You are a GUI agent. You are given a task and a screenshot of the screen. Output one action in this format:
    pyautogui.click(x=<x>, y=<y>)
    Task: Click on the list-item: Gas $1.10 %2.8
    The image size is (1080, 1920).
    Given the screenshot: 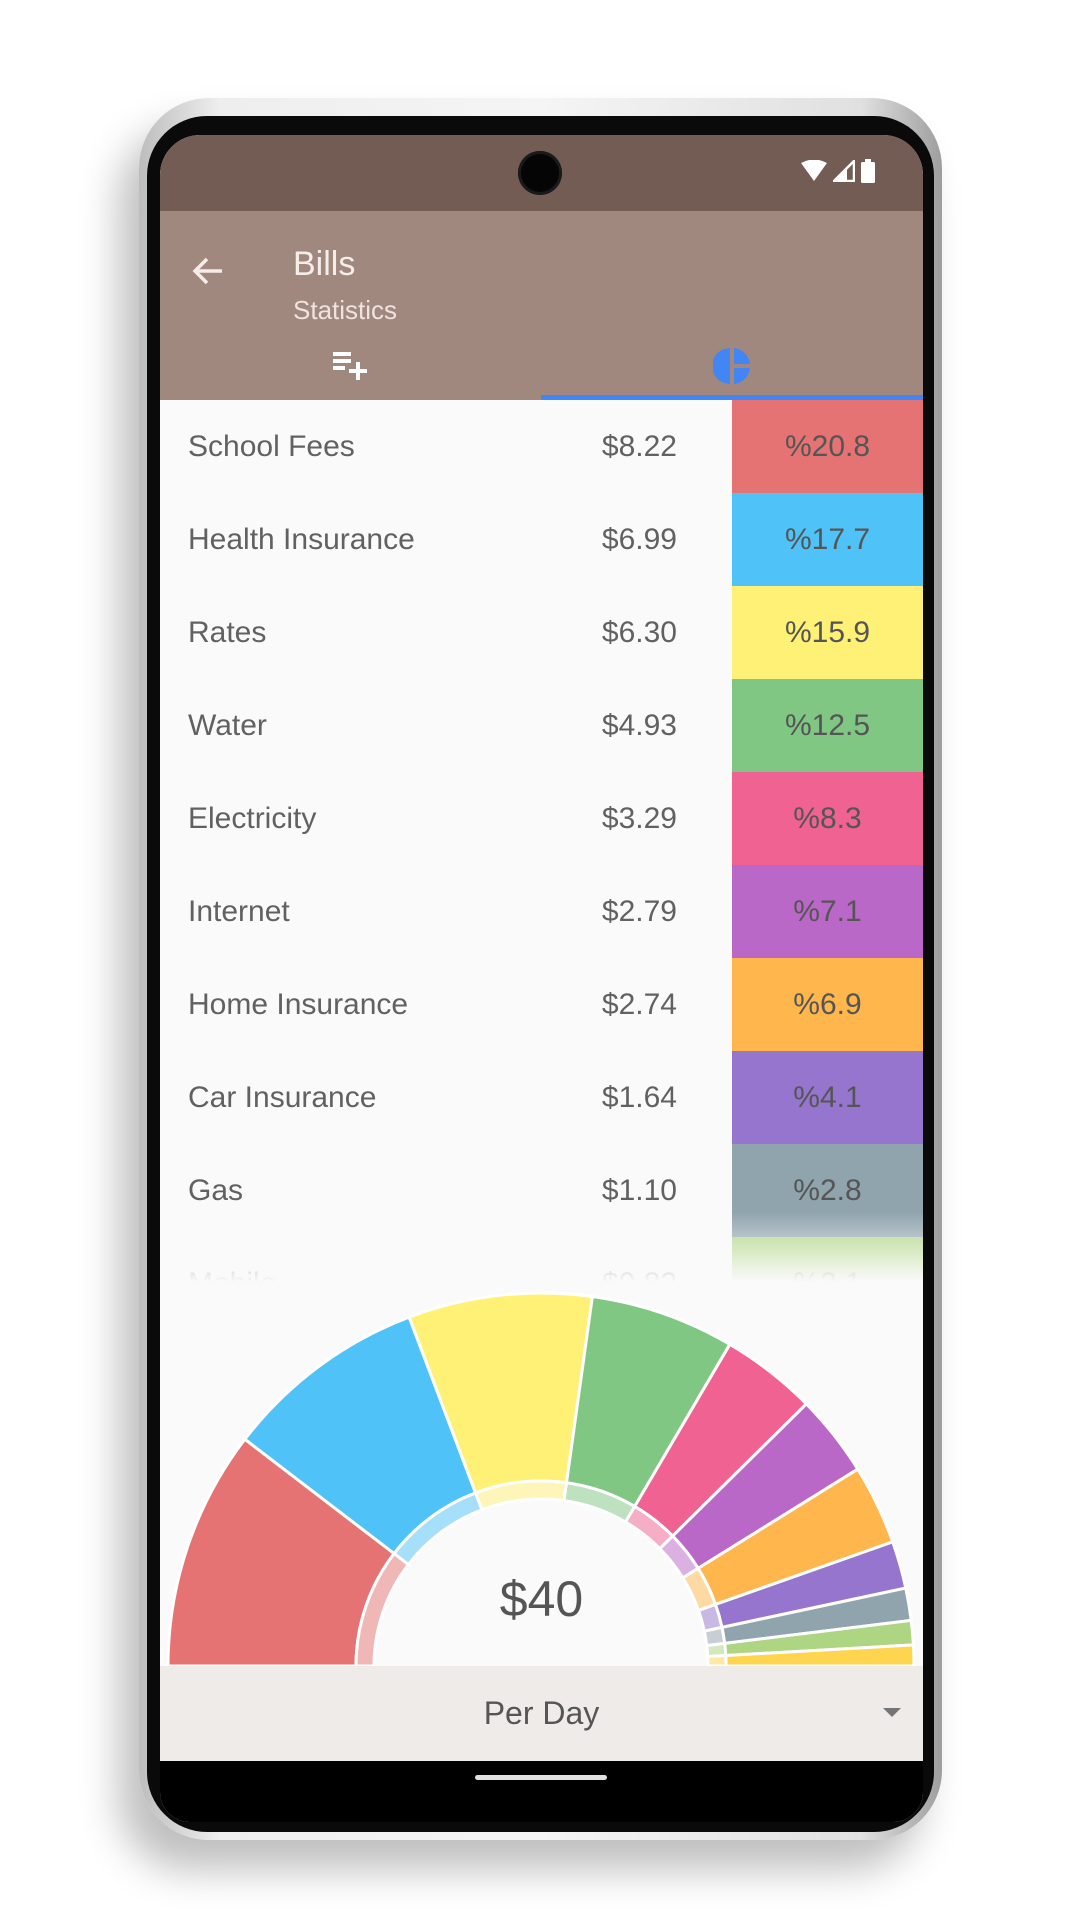 What is the action you would take?
    pyautogui.click(x=541, y=1190)
    